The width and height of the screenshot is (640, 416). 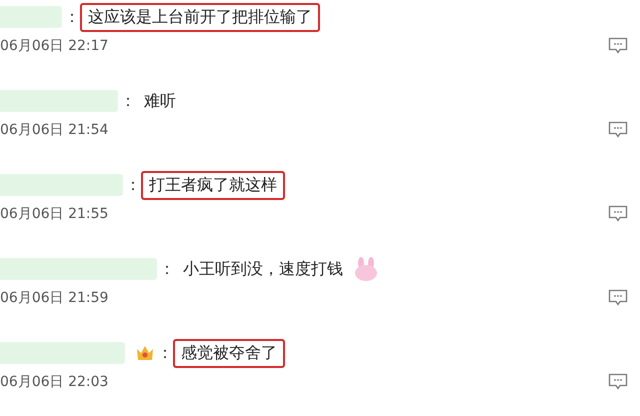 I want to click on comment-text: 感觉被夺舍了, so click(x=229, y=353).